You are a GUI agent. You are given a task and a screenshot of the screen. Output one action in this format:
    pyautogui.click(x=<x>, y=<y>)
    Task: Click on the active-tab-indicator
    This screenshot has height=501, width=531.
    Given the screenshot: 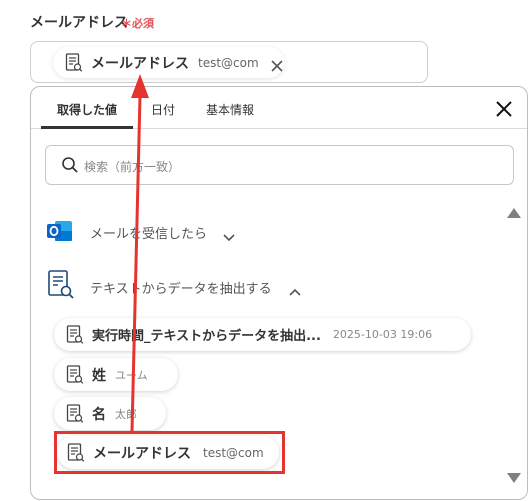 What is the action you would take?
    pyautogui.click(x=87, y=127)
    